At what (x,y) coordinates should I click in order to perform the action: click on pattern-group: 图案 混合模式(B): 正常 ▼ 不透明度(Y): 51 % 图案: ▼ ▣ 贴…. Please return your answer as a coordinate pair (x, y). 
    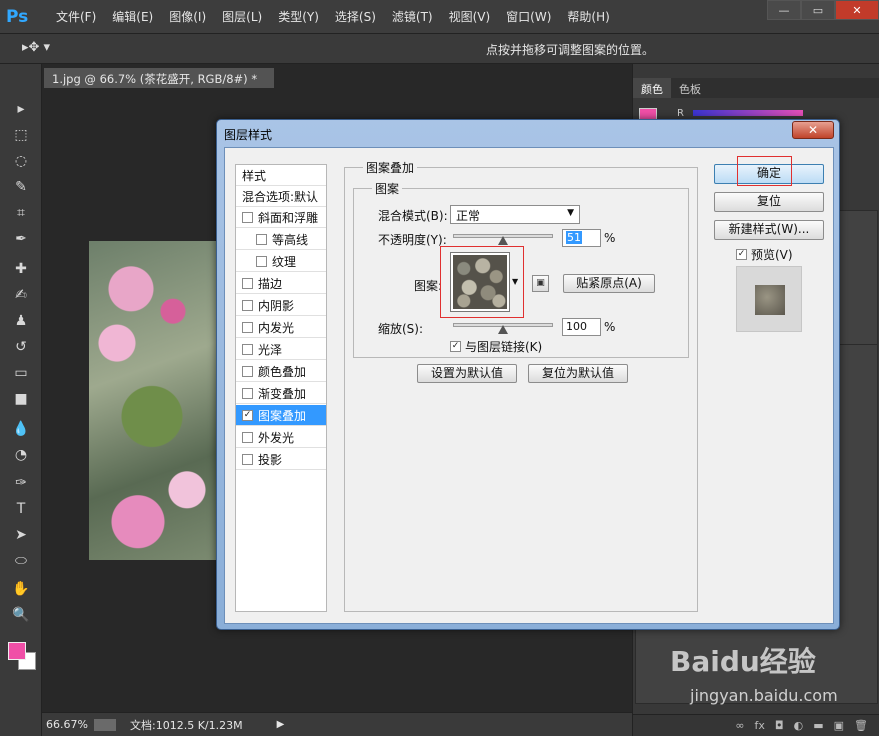
    Looking at the image, I should click on (521, 269).